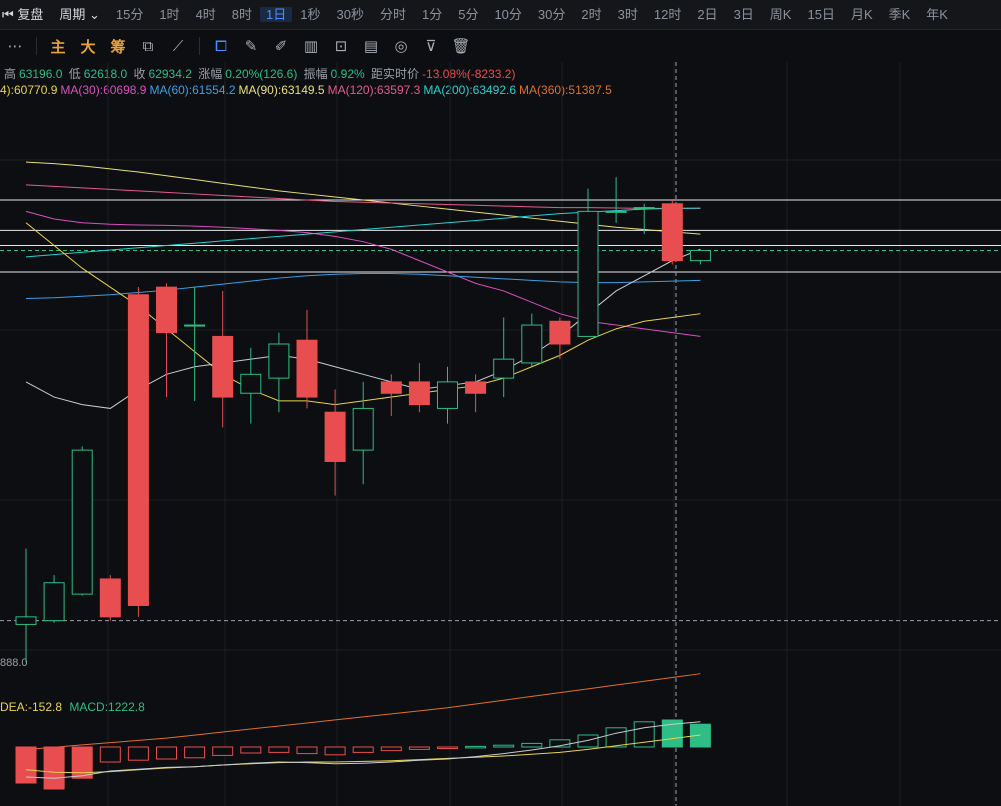  What do you see at coordinates (363, 754) in the screenshot?
I see `dea-line` at bounding box center [363, 754].